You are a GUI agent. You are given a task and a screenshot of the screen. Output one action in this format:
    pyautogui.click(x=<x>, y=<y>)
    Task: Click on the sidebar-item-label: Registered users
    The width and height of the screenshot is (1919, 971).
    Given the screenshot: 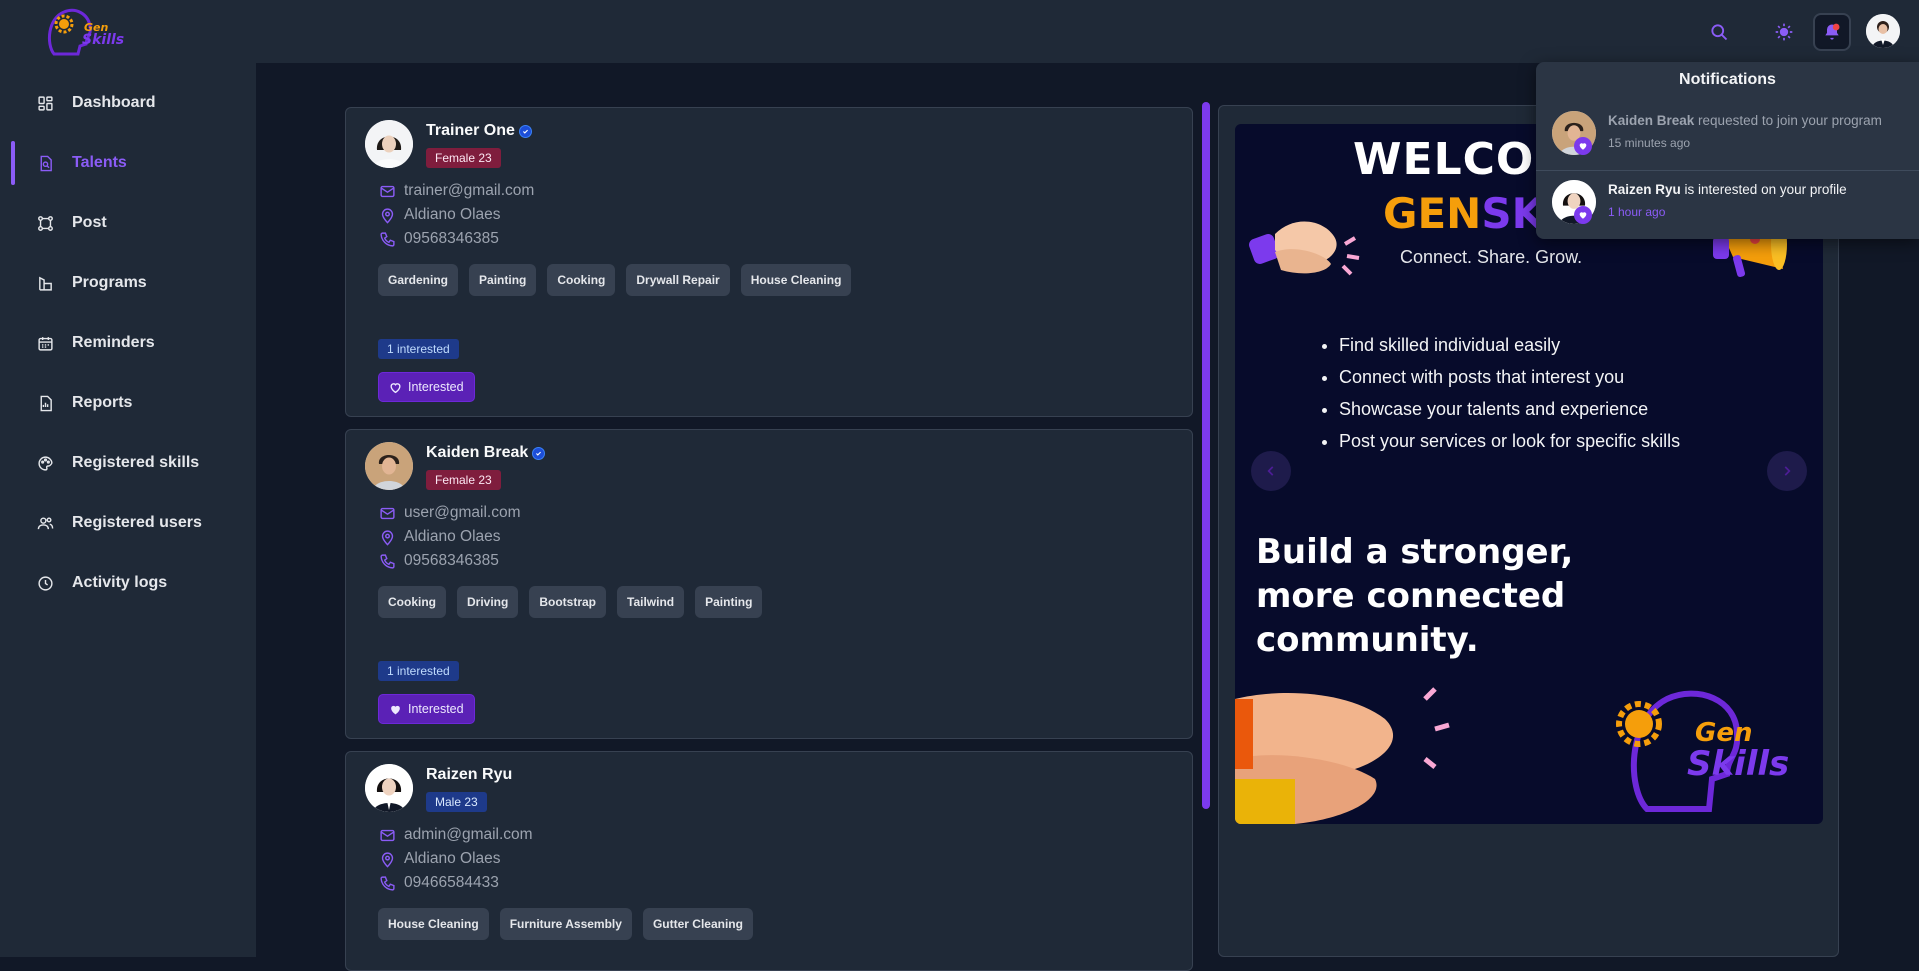 What is the action you would take?
    pyautogui.click(x=137, y=522)
    